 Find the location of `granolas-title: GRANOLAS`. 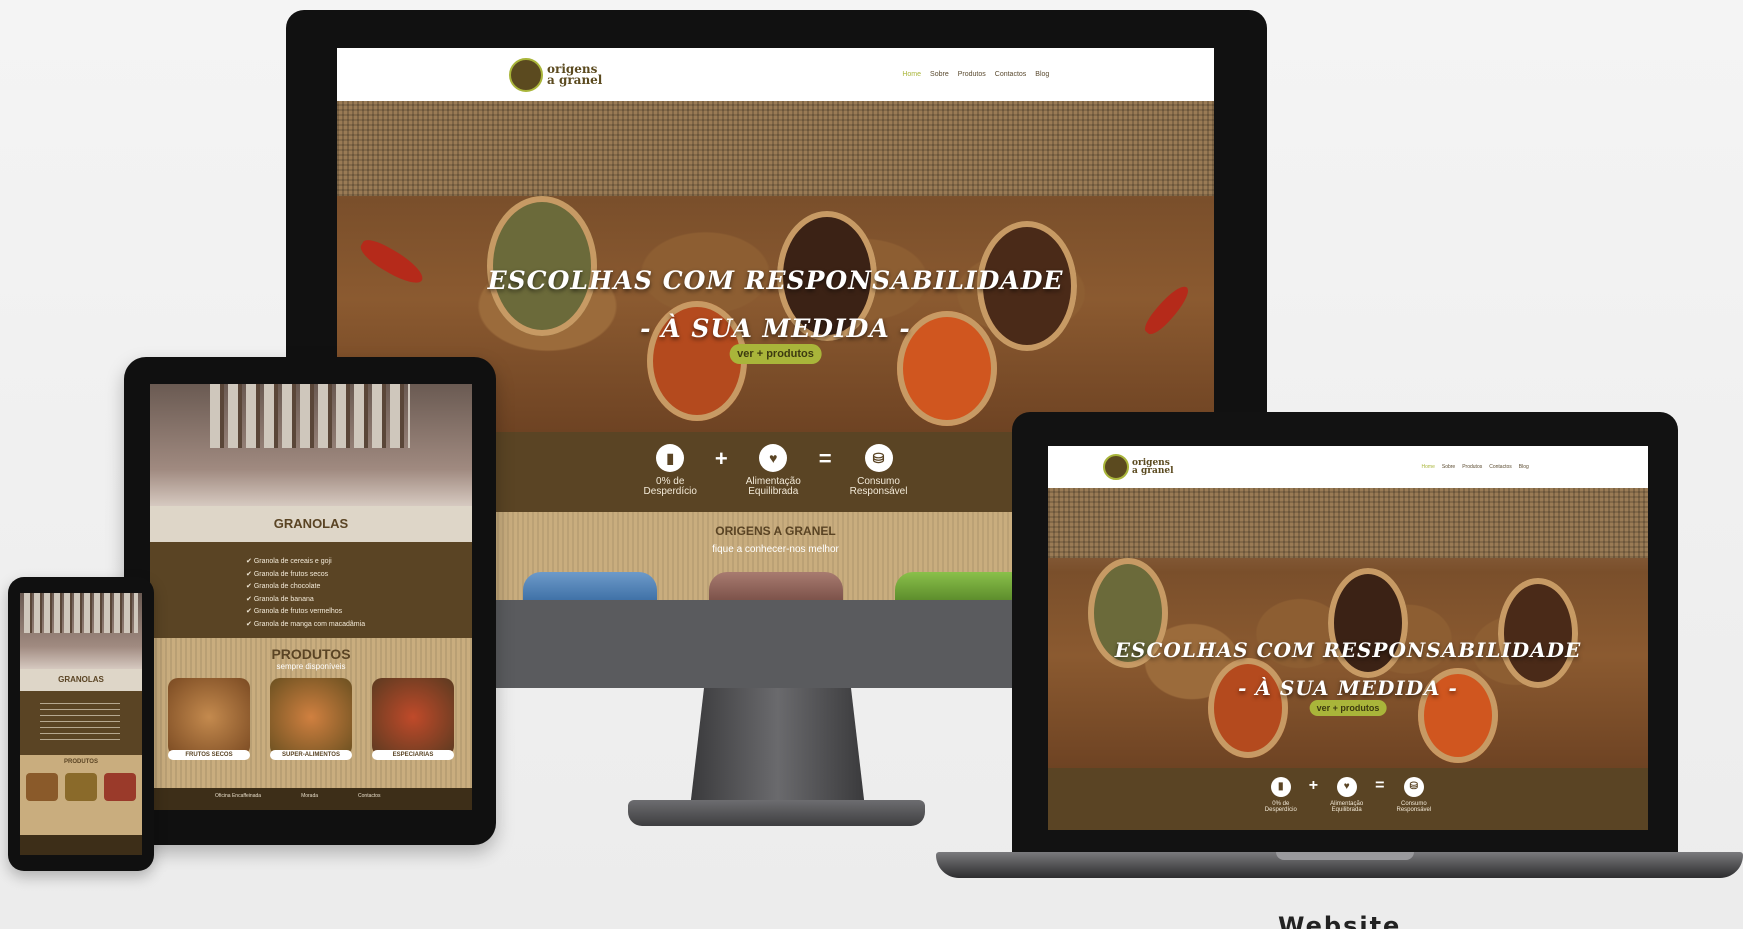

granolas-title: GRANOLAS is located at coordinates (311, 523).